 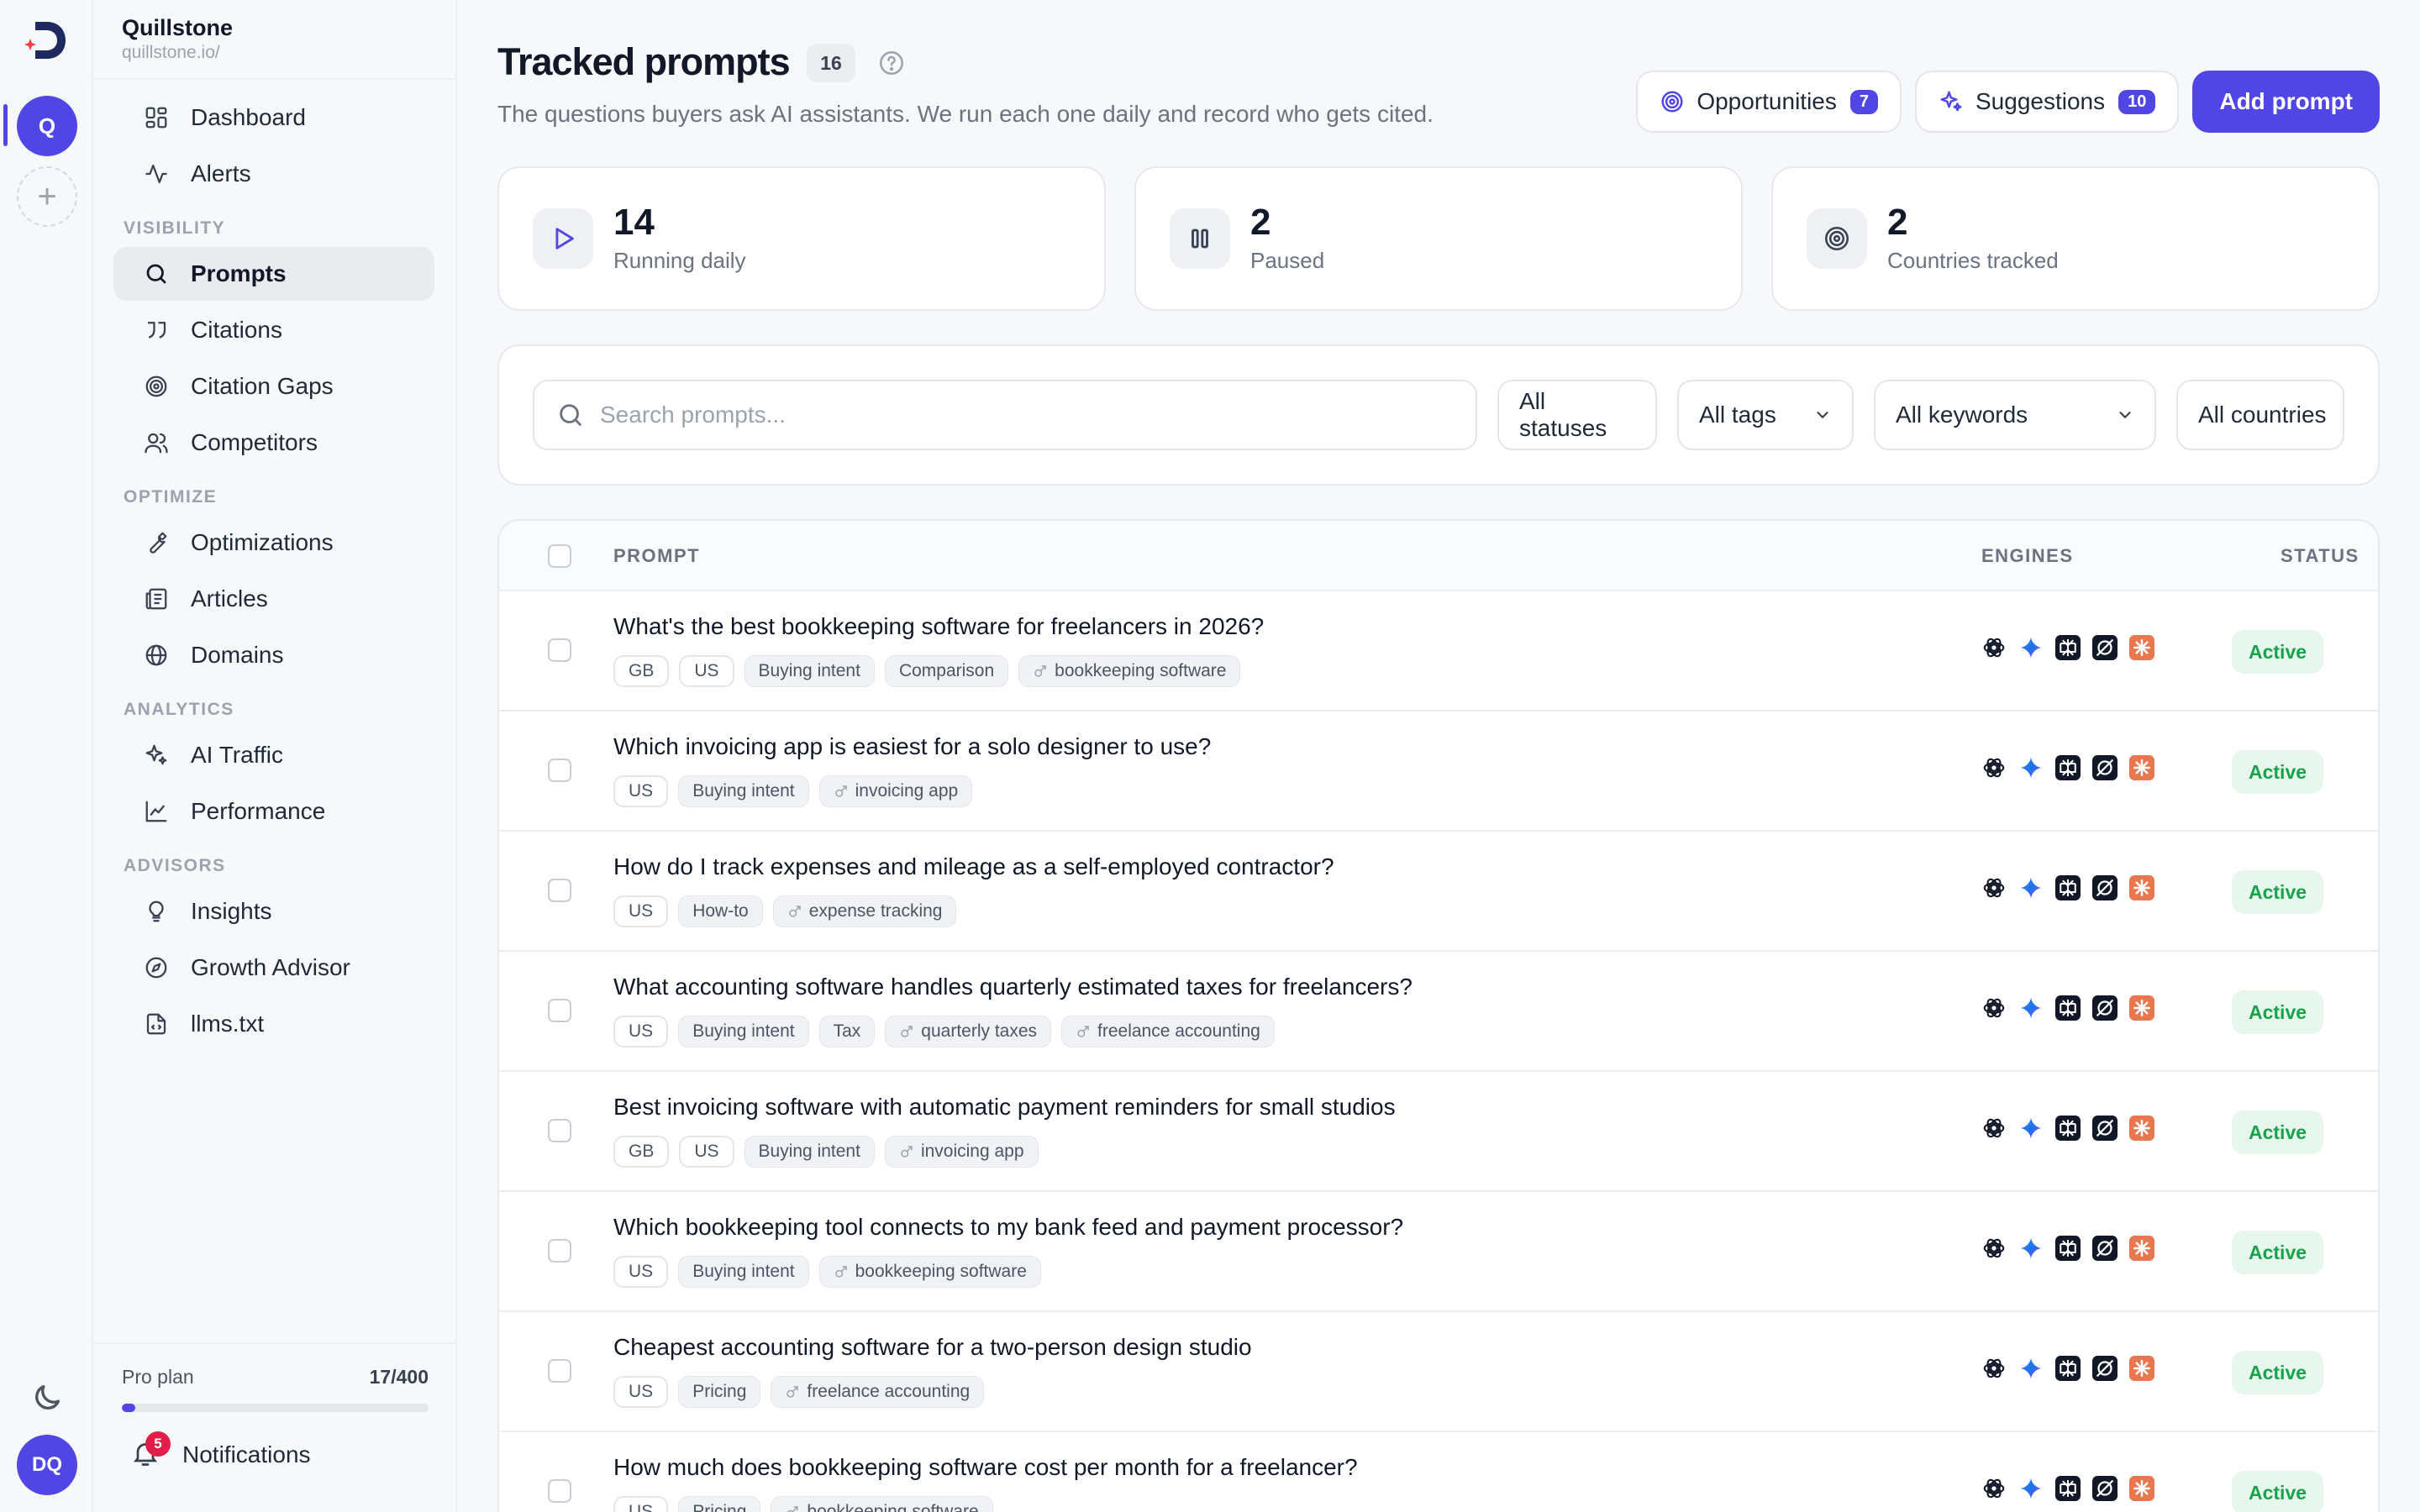 I want to click on keyword-tag: quarterly taxes, so click(x=968, y=1031).